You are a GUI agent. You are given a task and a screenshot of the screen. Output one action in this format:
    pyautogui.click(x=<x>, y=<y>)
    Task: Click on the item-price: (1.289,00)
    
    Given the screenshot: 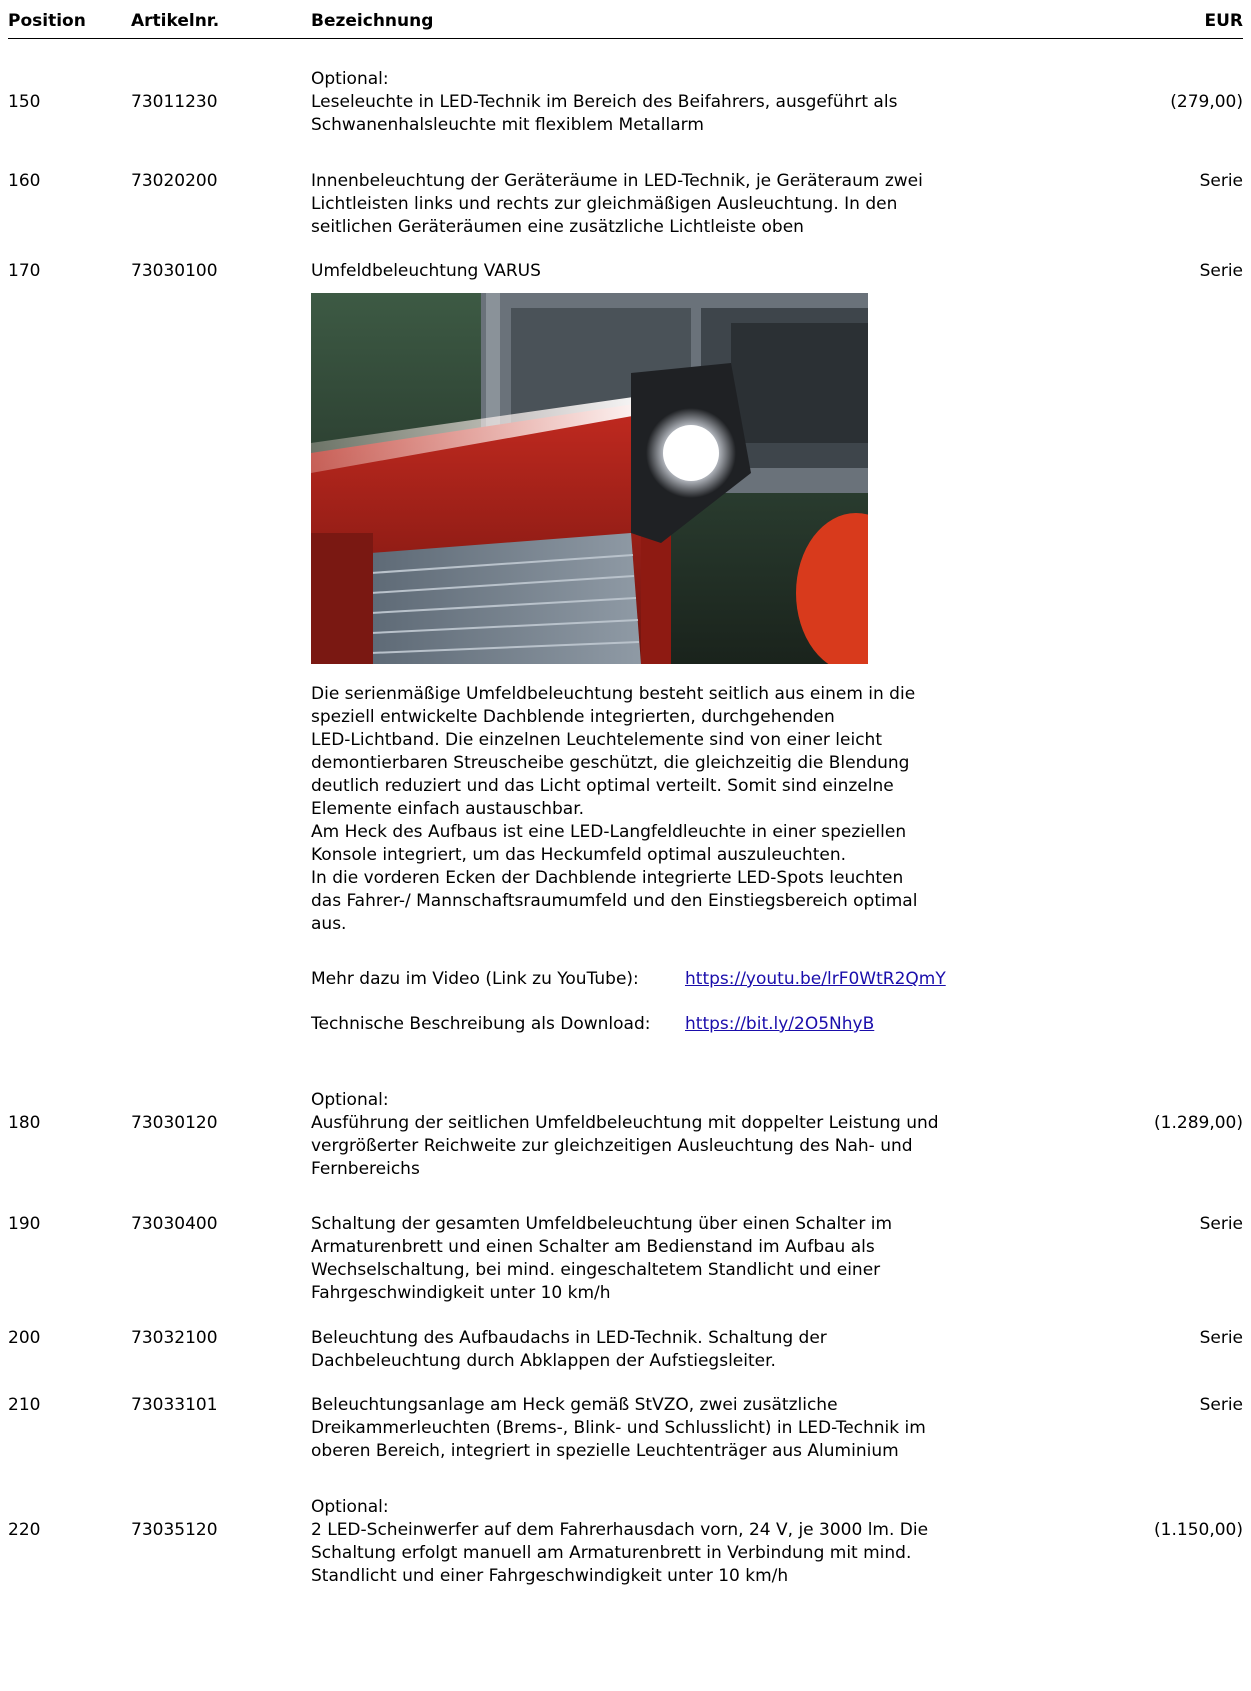 What is the action you would take?
    pyautogui.click(x=1198, y=1123)
    